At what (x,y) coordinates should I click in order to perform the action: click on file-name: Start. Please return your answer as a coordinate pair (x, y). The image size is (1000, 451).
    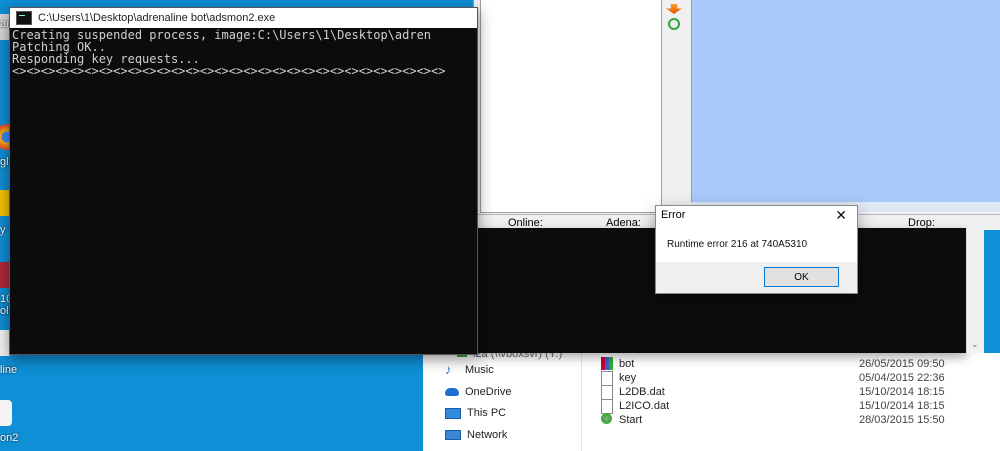
    Looking at the image, I should click on (631, 420).